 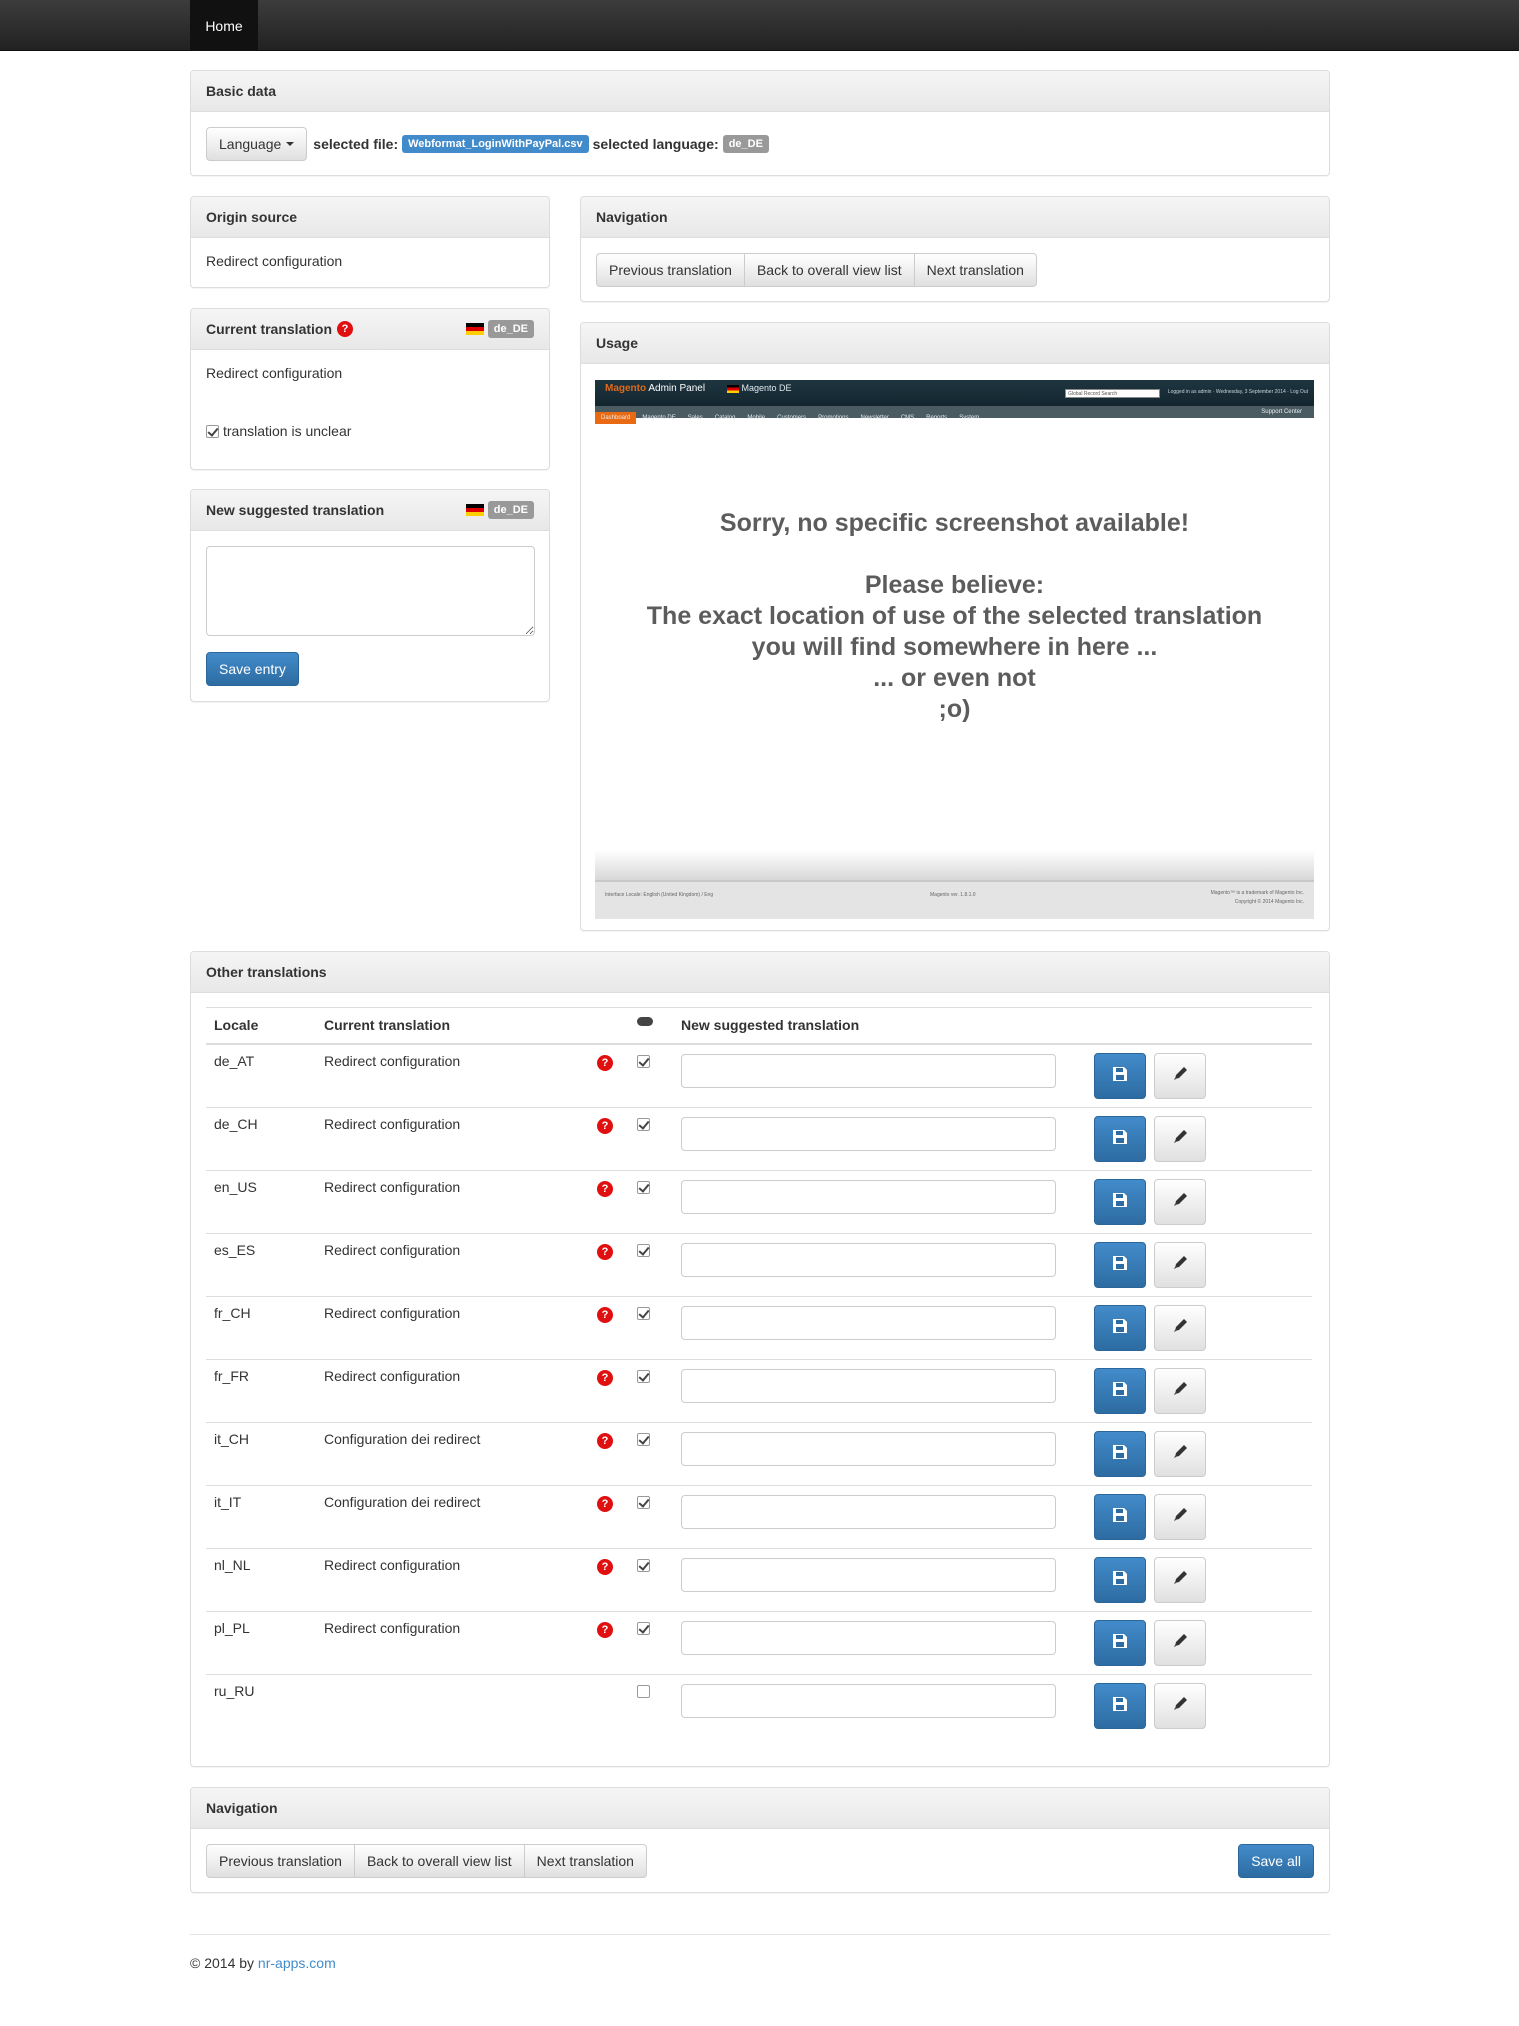 What do you see at coordinates (645, 1022) in the screenshot?
I see `cloud-icon` at bounding box center [645, 1022].